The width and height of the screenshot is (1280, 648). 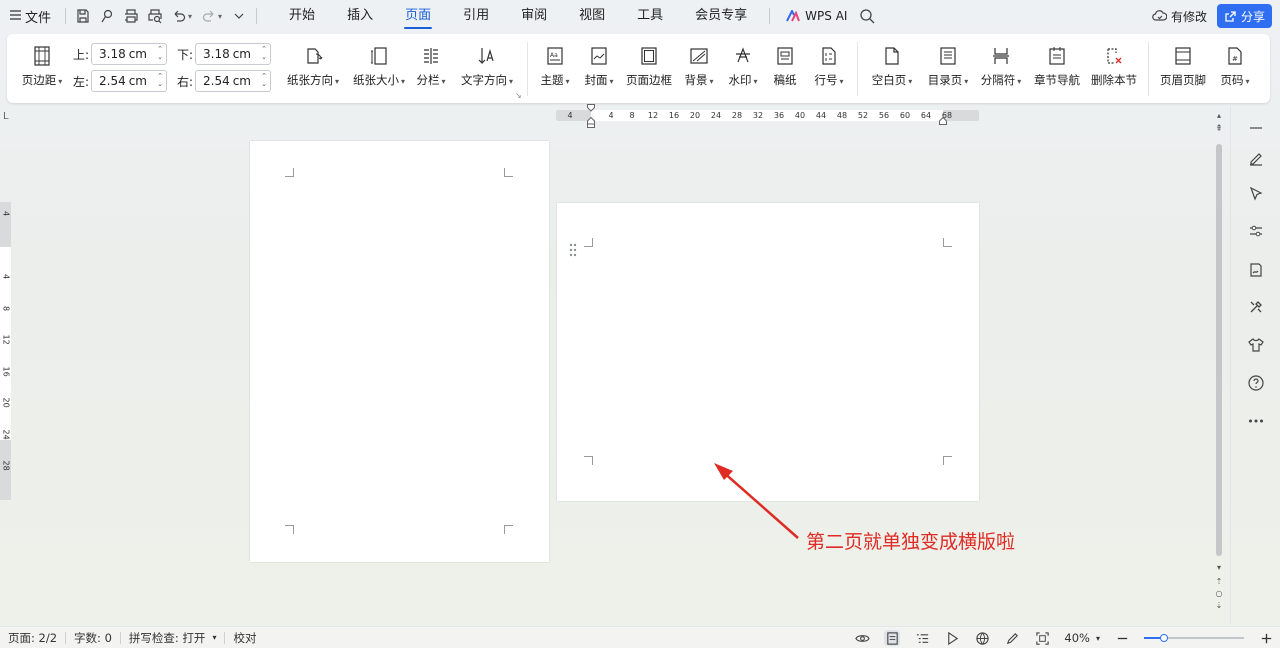 I want to click on ruler-tick-label: 28, so click(x=6, y=465).